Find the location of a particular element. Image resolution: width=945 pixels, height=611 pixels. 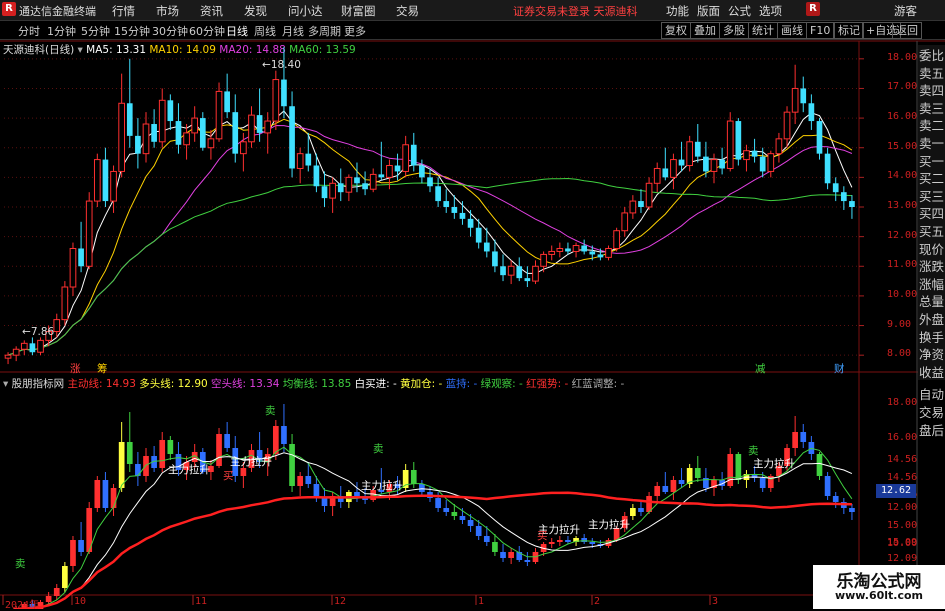

sidebar-item: 卖四 is located at coordinates (931, 89).